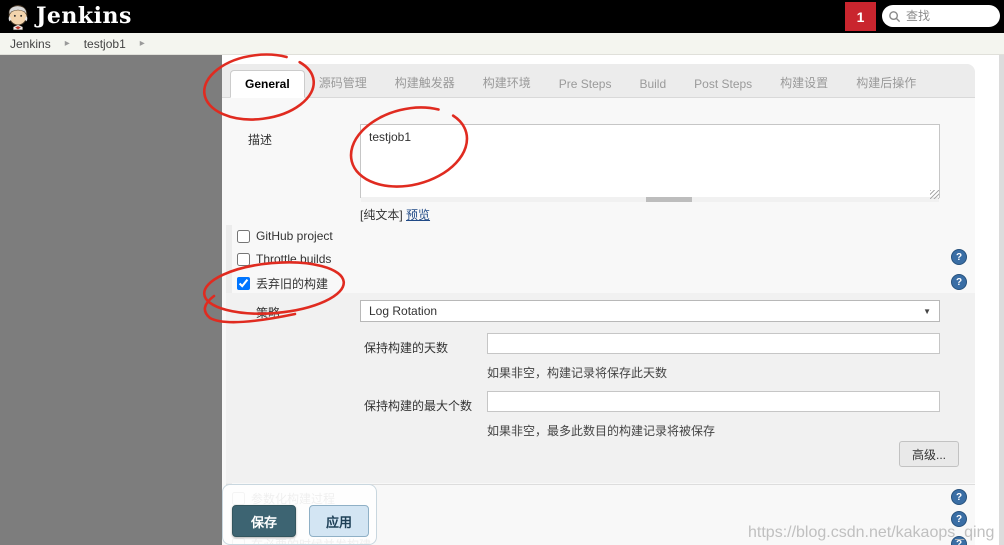 The width and height of the screenshot is (1004, 545). What do you see at coordinates (406, 348) in the screenshot?
I see `days-to-keep-label: 保持构建的天数` at bounding box center [406, 348].